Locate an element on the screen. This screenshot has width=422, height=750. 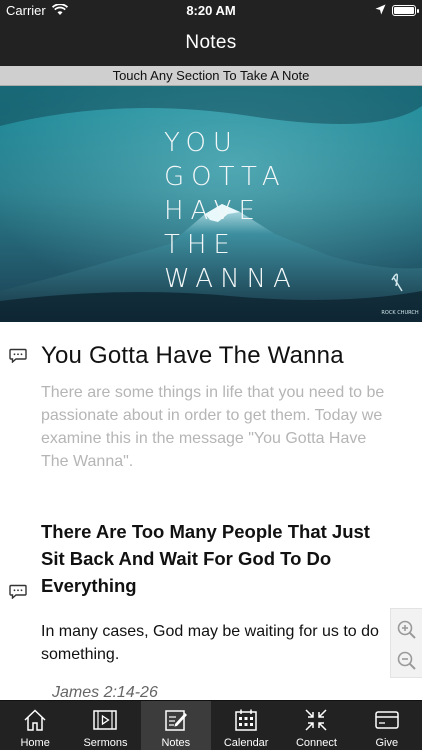
home-icon is located at coordinates (35, 720).